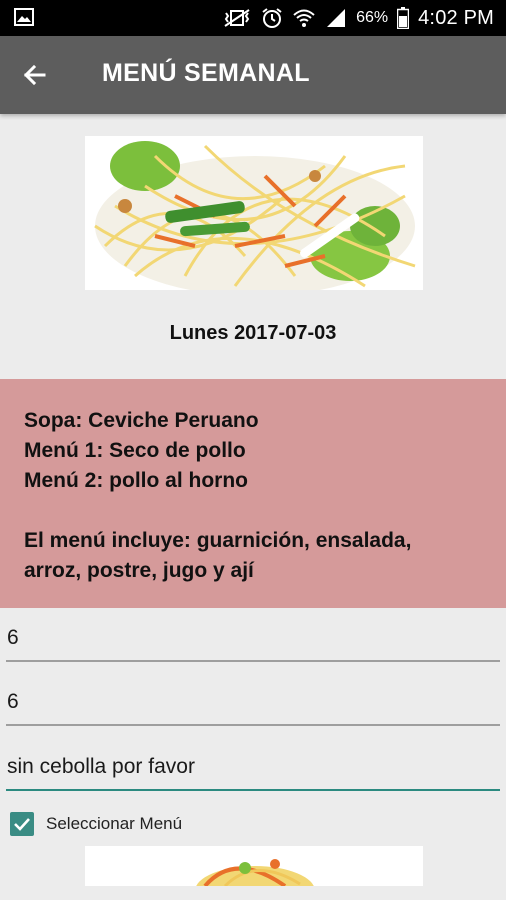 This screenshot has height=900, width=506. What do you see at coordinates (218, 540) in the screenshot?
I see `menu-includes-line-1: El menú incluye: guarnición, ensalada,` at bounding box center [218, 540].